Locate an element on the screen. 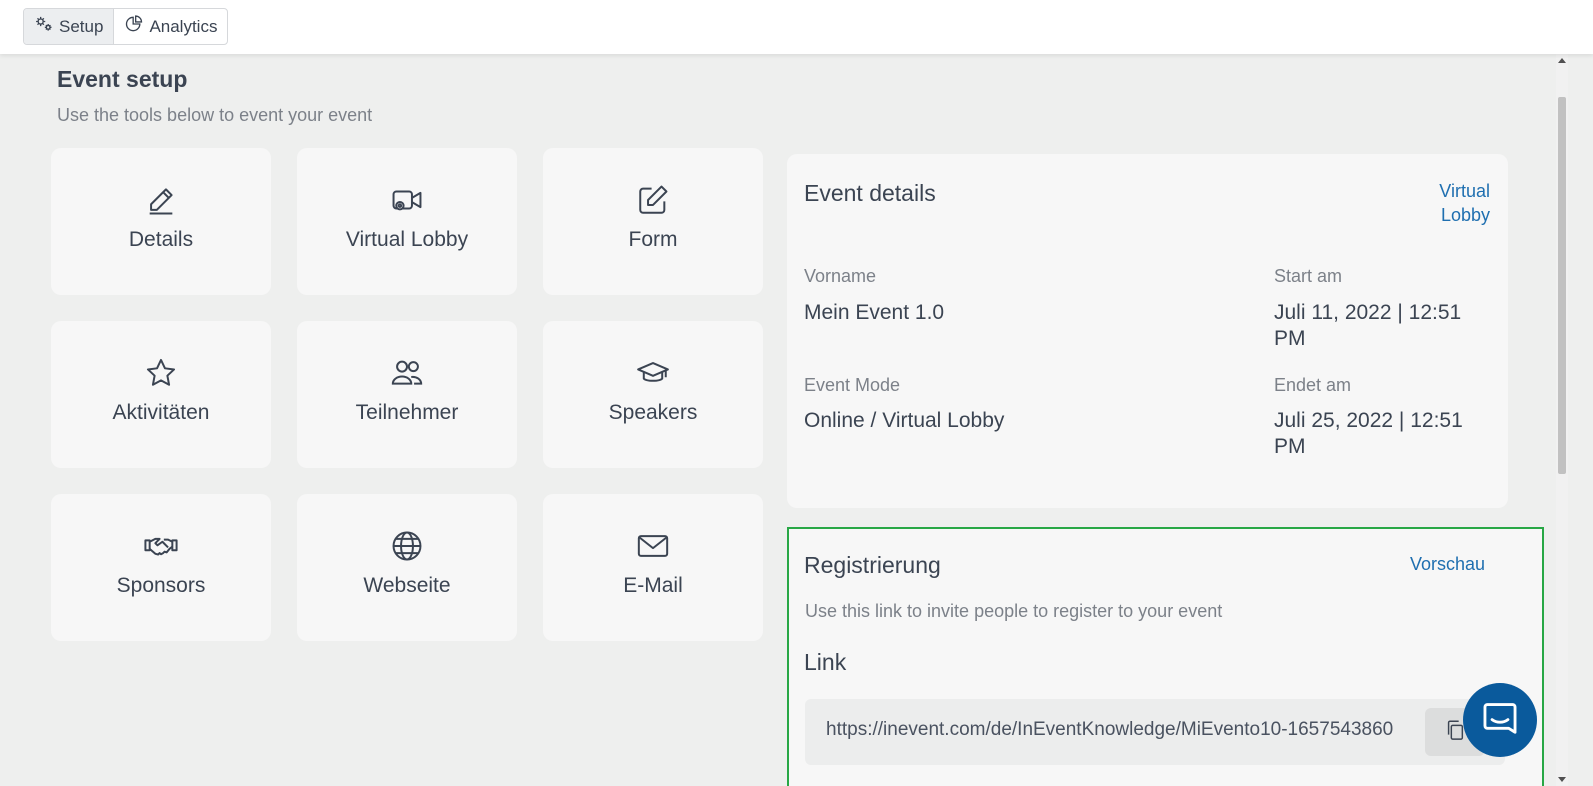  tile-form: Form is located at coordinates (653, 221).